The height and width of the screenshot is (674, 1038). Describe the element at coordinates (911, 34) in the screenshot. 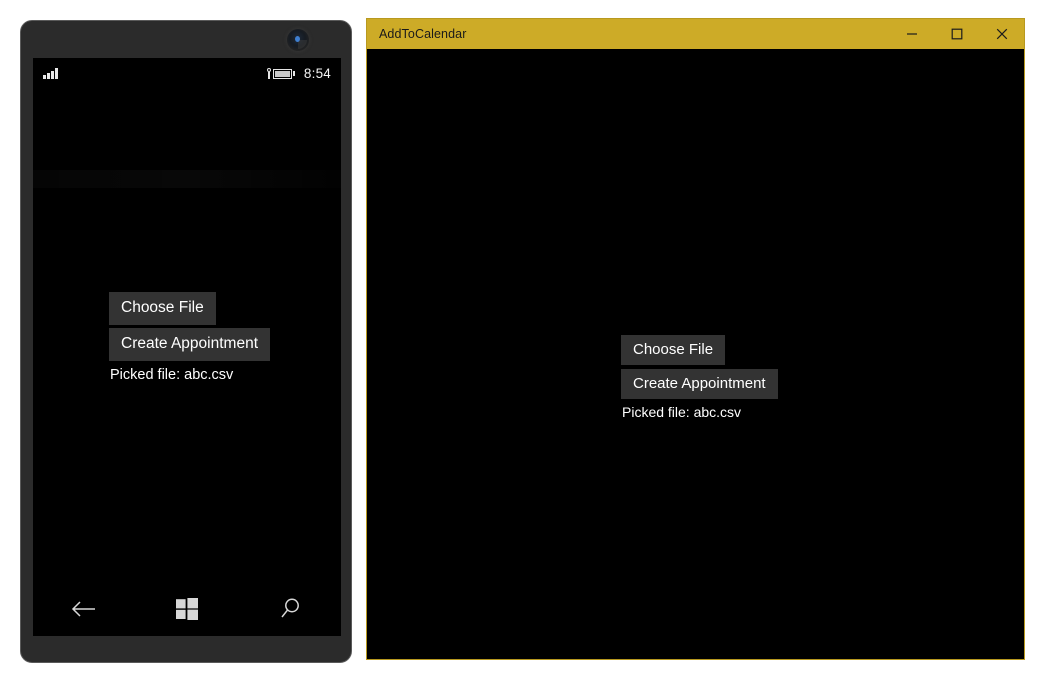

I see `minimize-icon` at that location.